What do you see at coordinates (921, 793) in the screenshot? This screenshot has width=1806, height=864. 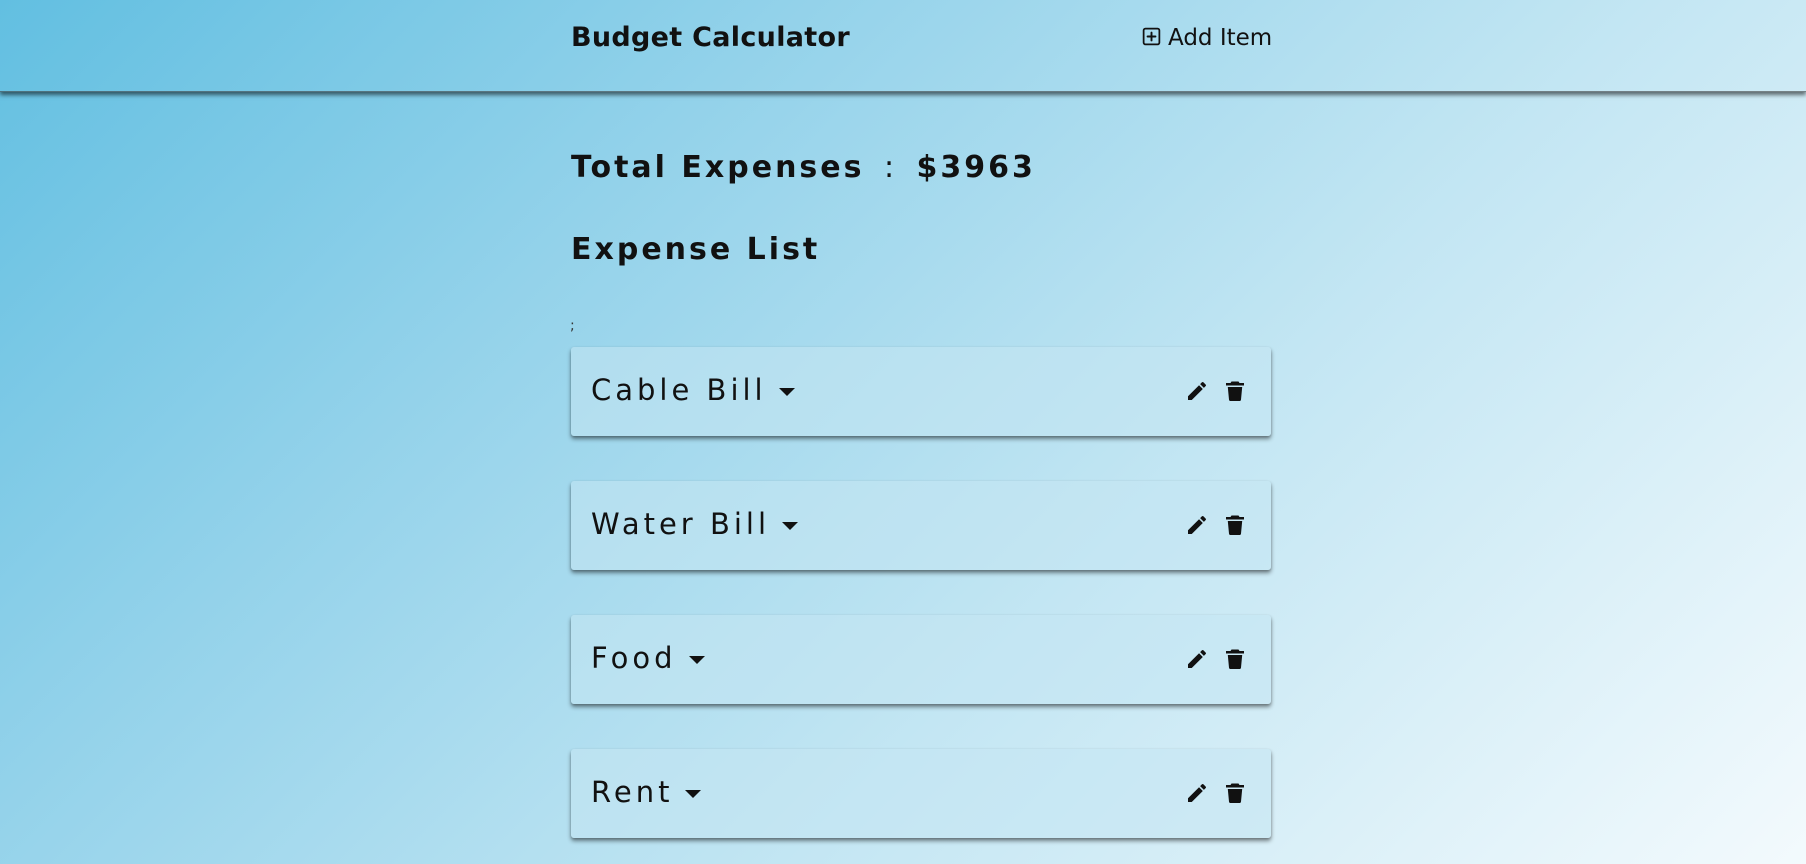 I see `expense-item-rent: Rent` at bounding box center [921, 793].